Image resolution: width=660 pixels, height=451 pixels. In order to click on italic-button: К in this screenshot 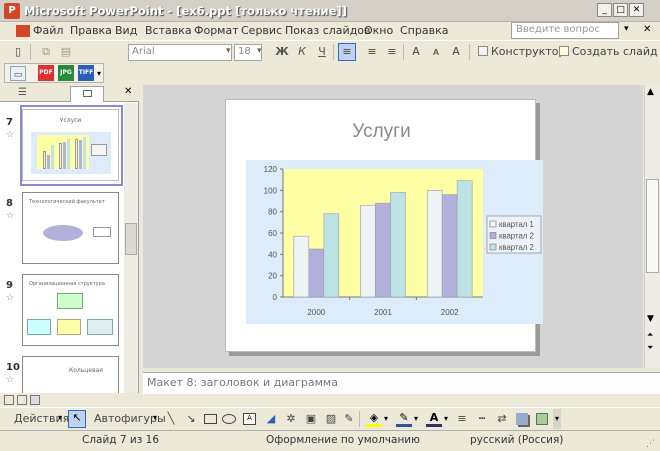, I will do `click(302, 52)`.